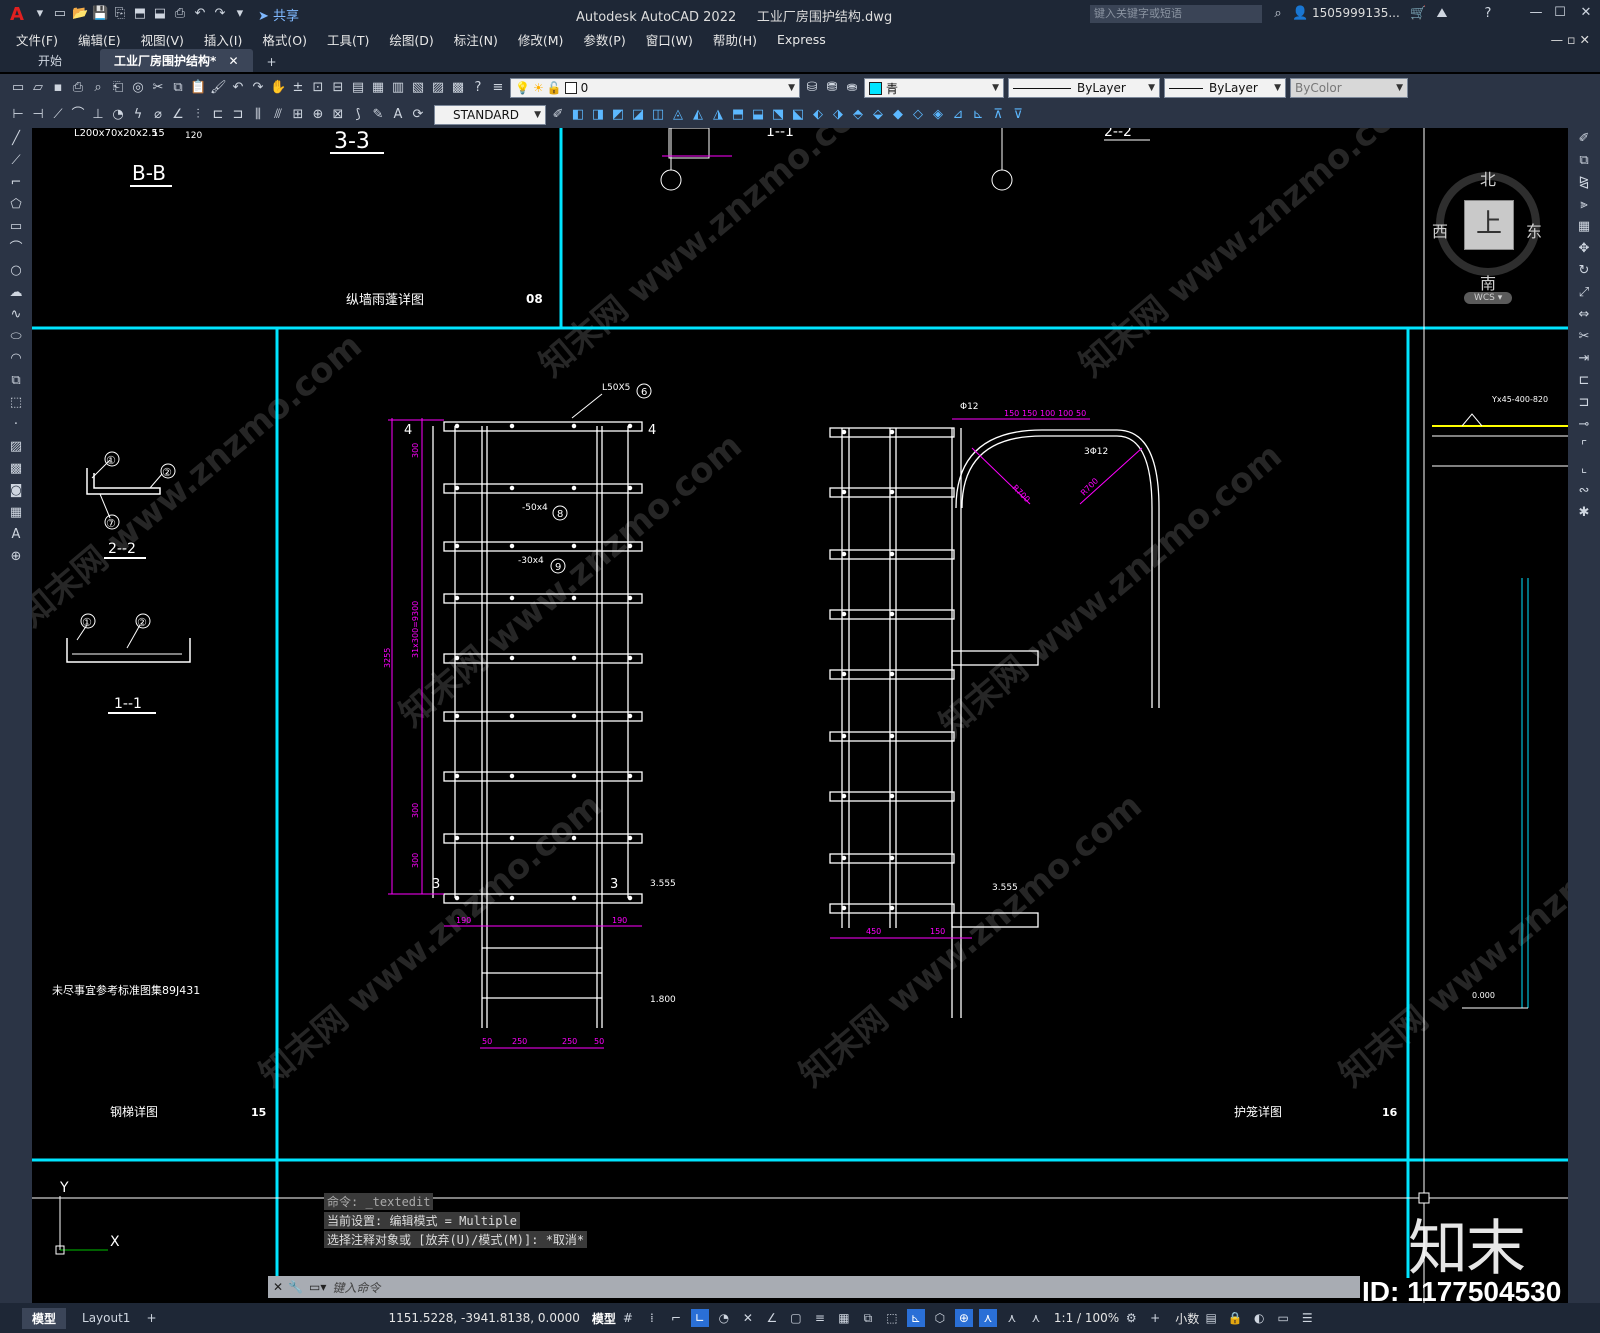  Describe the element at coordinates (652, 1318) in the screenshot. I see `snap-icon: ⁞` at that location.